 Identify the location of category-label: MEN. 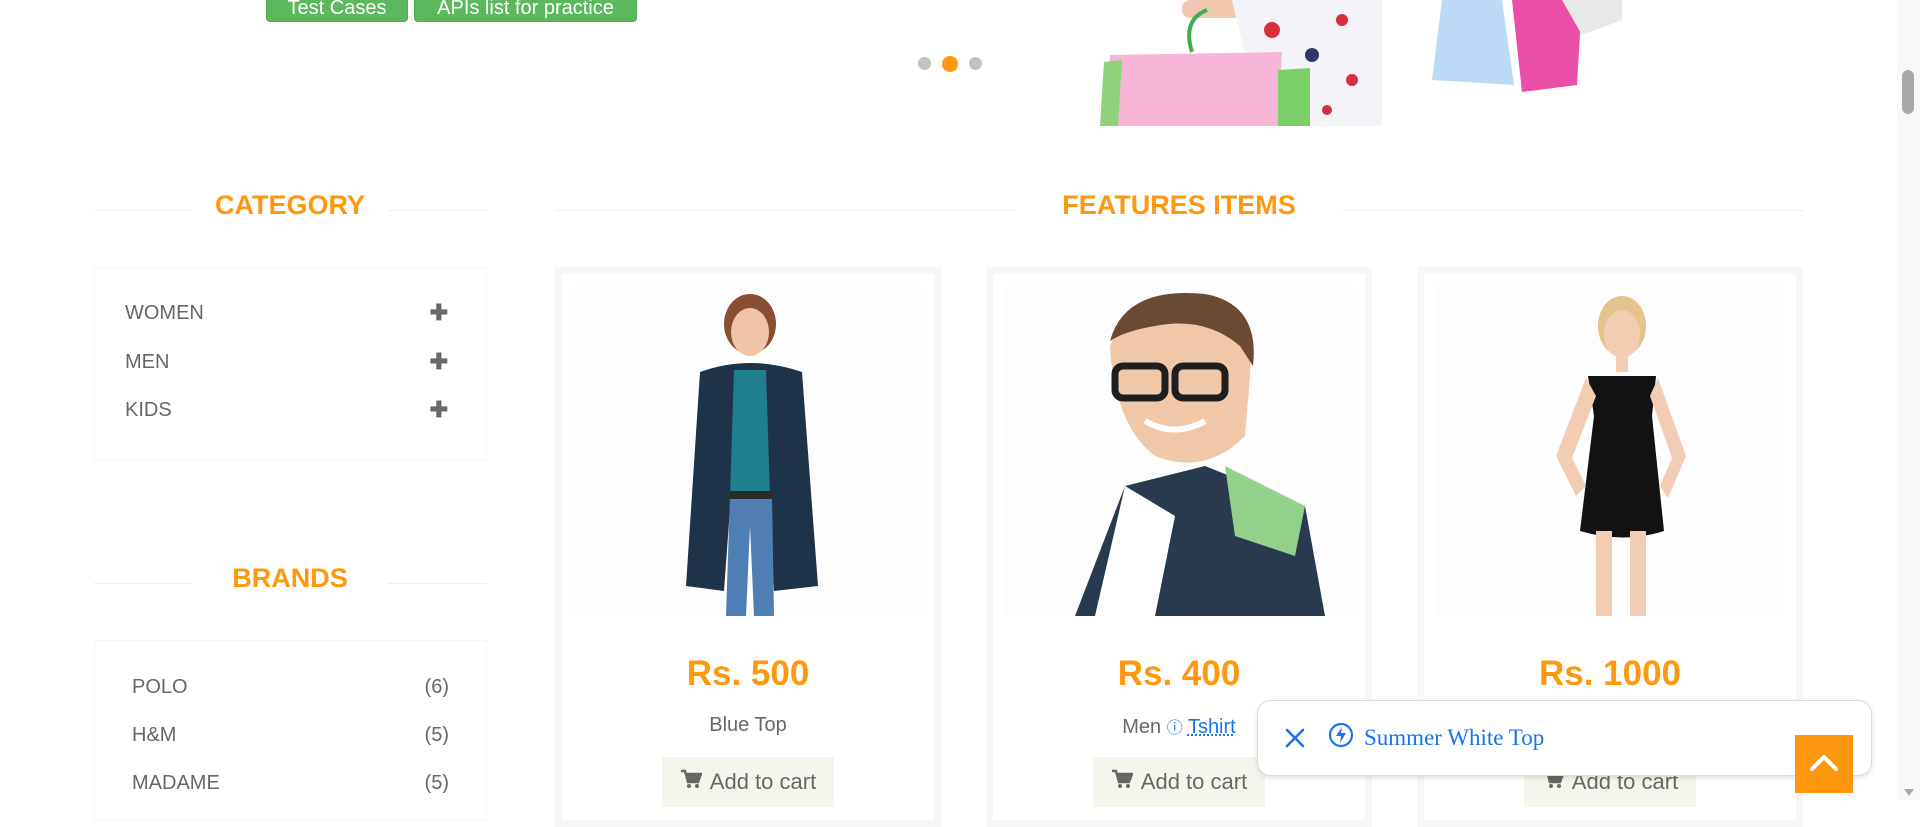
(147, 361).